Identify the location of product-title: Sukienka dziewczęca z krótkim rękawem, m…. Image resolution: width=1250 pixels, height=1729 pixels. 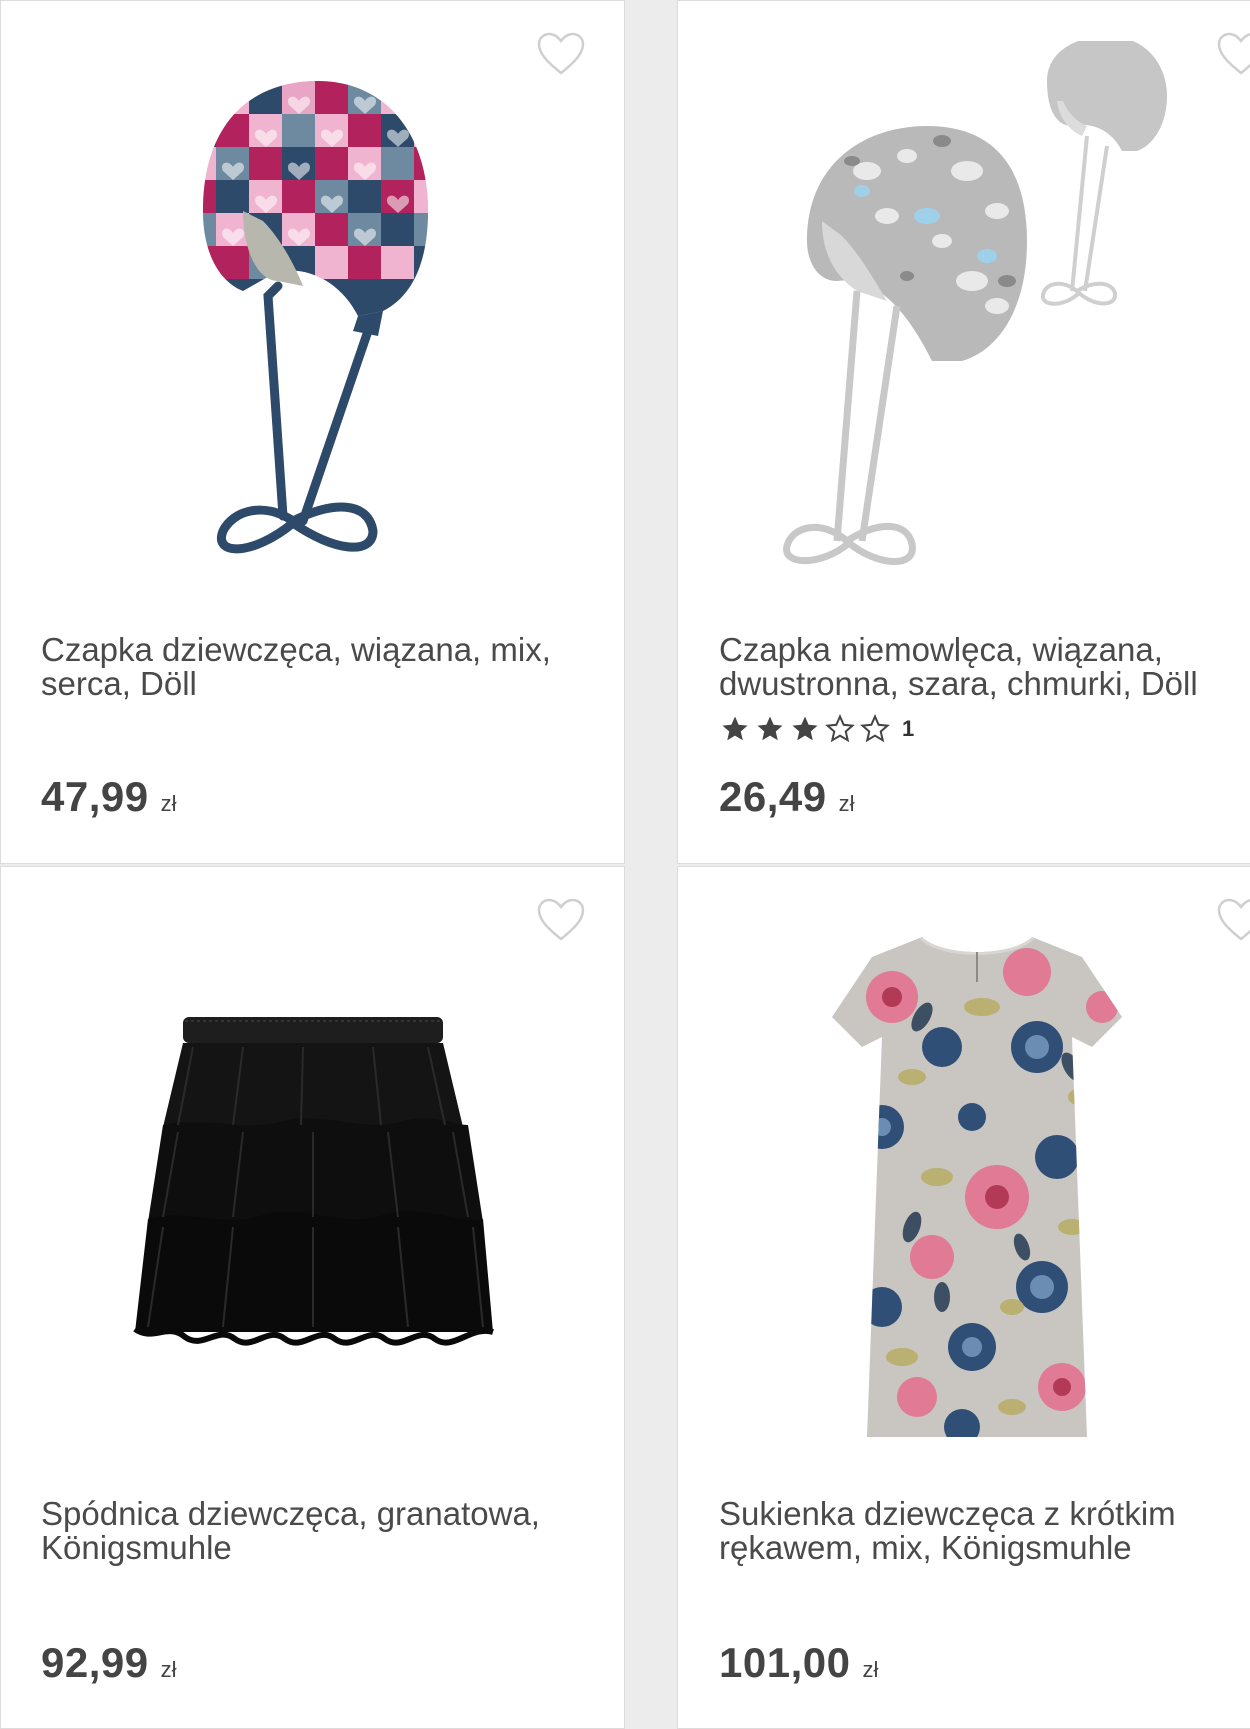
(979, 1531).